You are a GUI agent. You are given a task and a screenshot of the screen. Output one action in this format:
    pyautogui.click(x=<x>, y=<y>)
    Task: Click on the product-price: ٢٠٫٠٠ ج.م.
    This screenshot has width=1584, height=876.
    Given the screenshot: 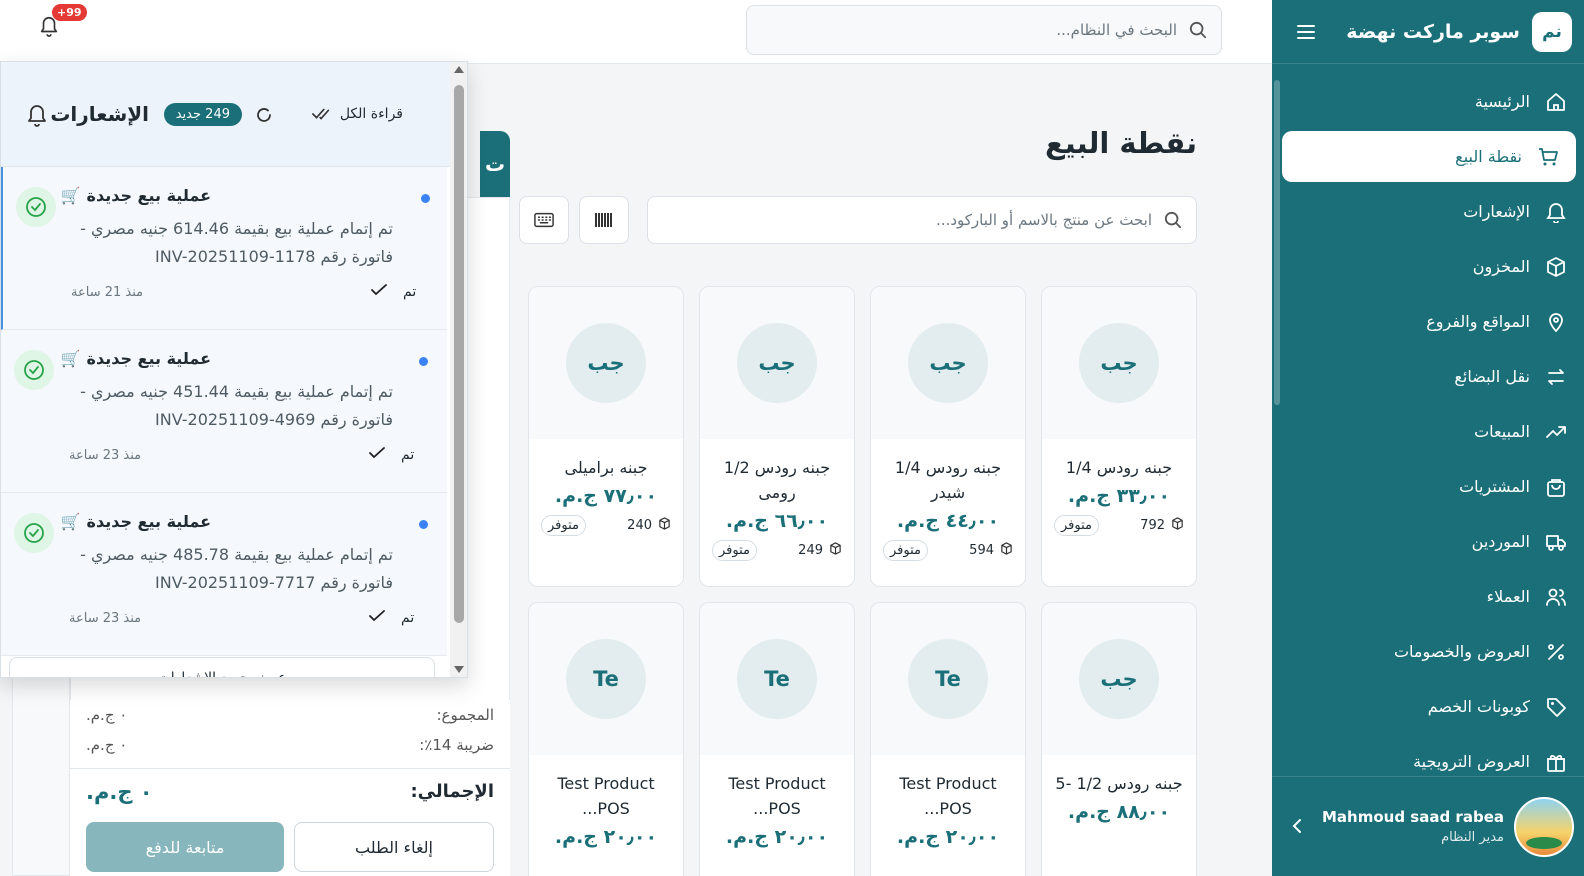 What is the action you would take?
    pyautogui.click(x=777, y=837)
    